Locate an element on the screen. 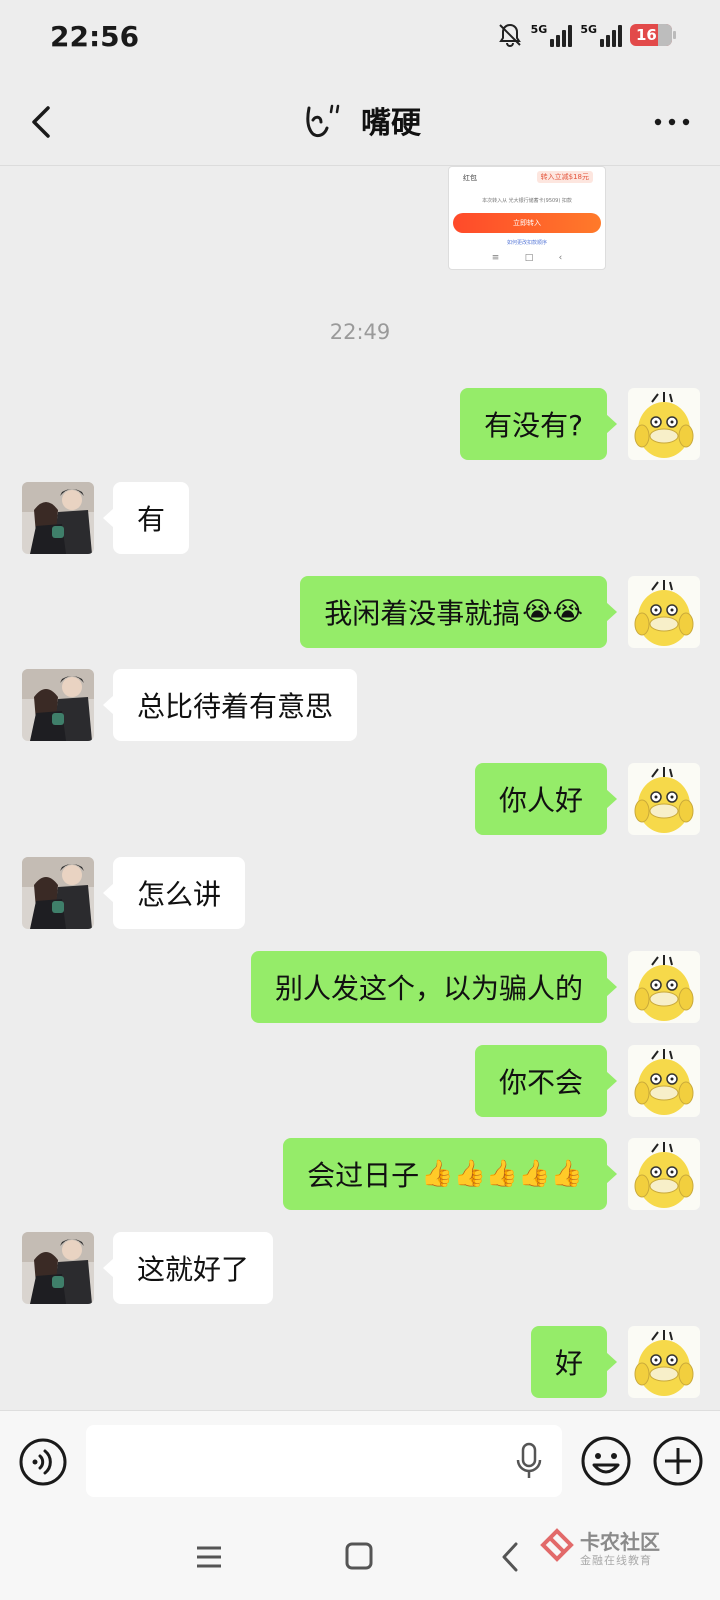 The width and height of the screenshot is (720, 1600). signal-icon-2: 5G is located at coordinates (601, 35).